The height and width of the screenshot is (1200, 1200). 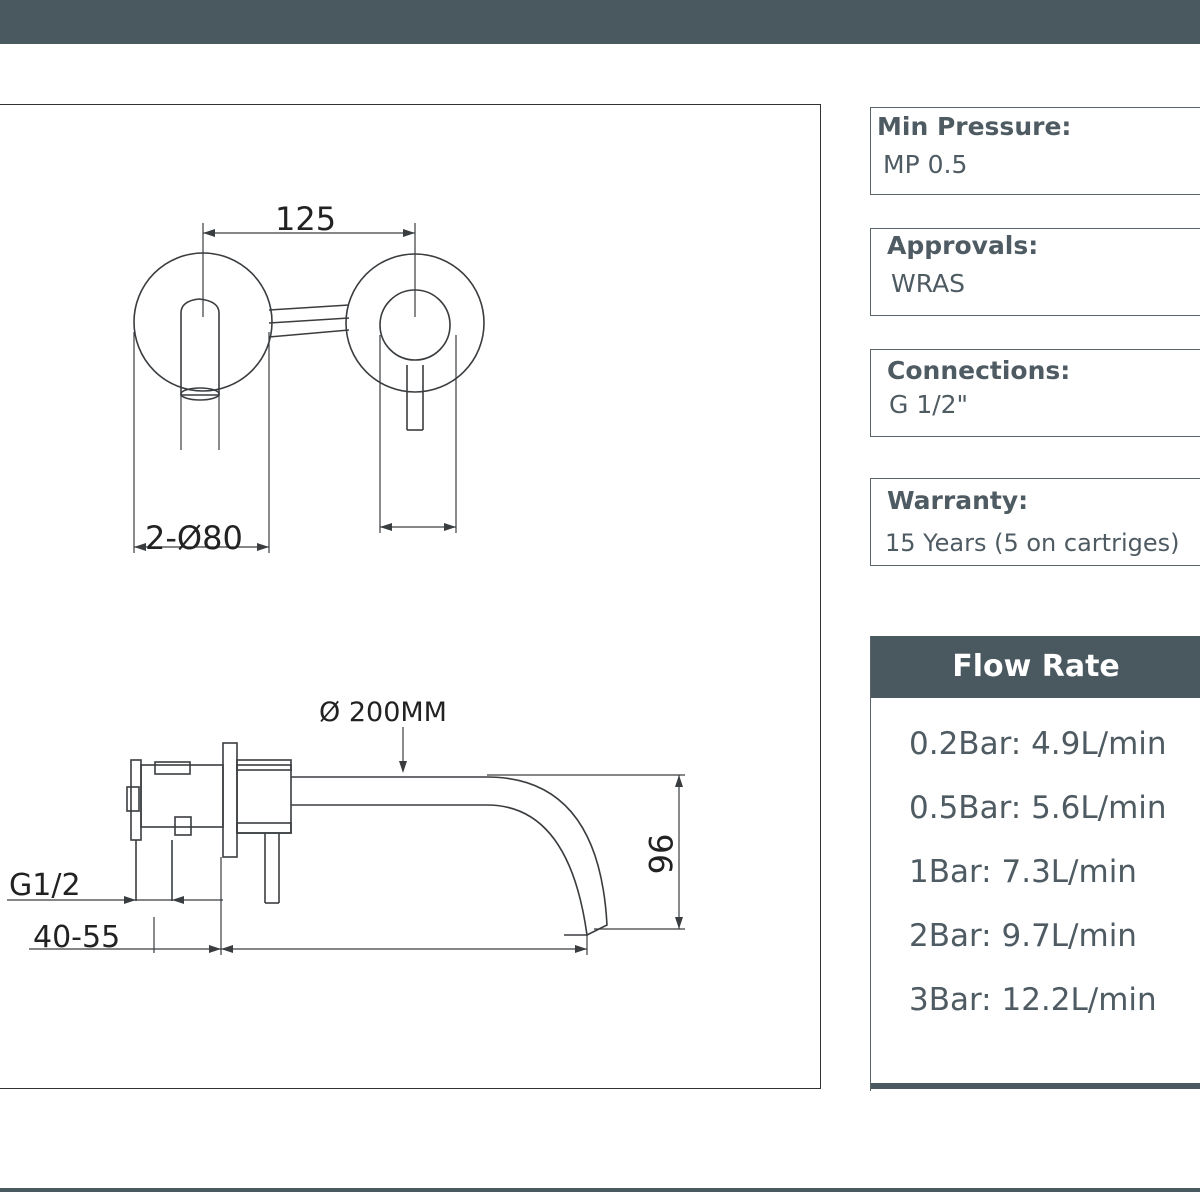 I want to click on dim-label-depth: 40-55, so click(x=76, y=937).